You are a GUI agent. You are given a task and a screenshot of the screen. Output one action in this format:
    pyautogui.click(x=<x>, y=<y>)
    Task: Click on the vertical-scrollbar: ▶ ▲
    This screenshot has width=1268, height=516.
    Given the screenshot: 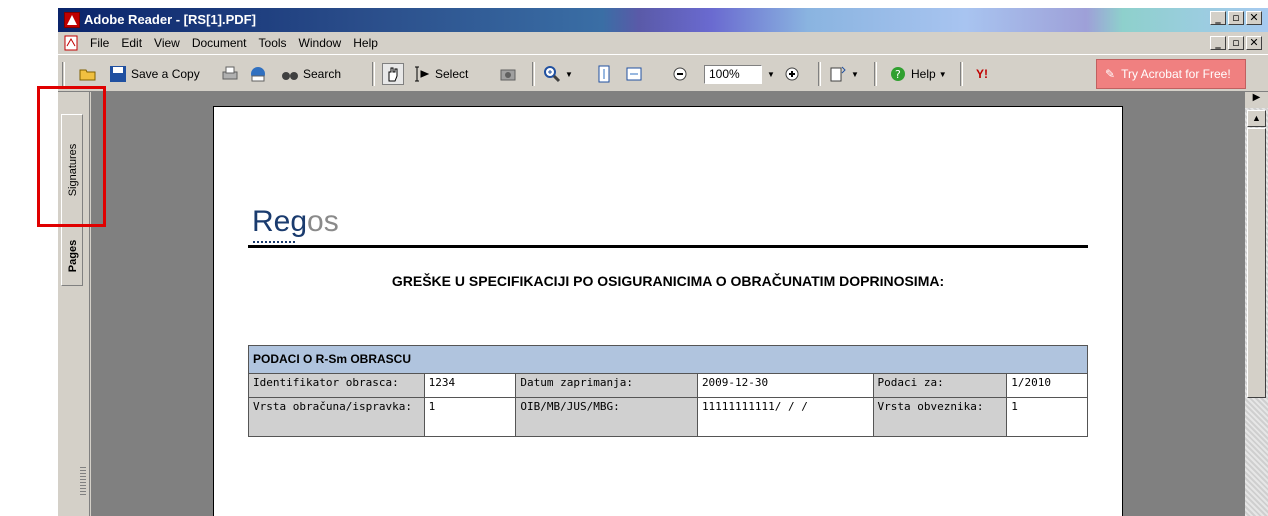 What is the action you would take?
    pyautogui.click(x=1256, y=304)
    